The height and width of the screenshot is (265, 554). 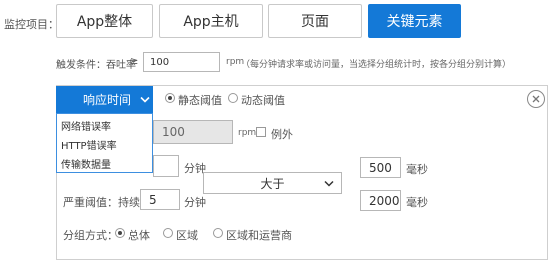 I want to click on close-rule-button, so click(x=536, y=99).